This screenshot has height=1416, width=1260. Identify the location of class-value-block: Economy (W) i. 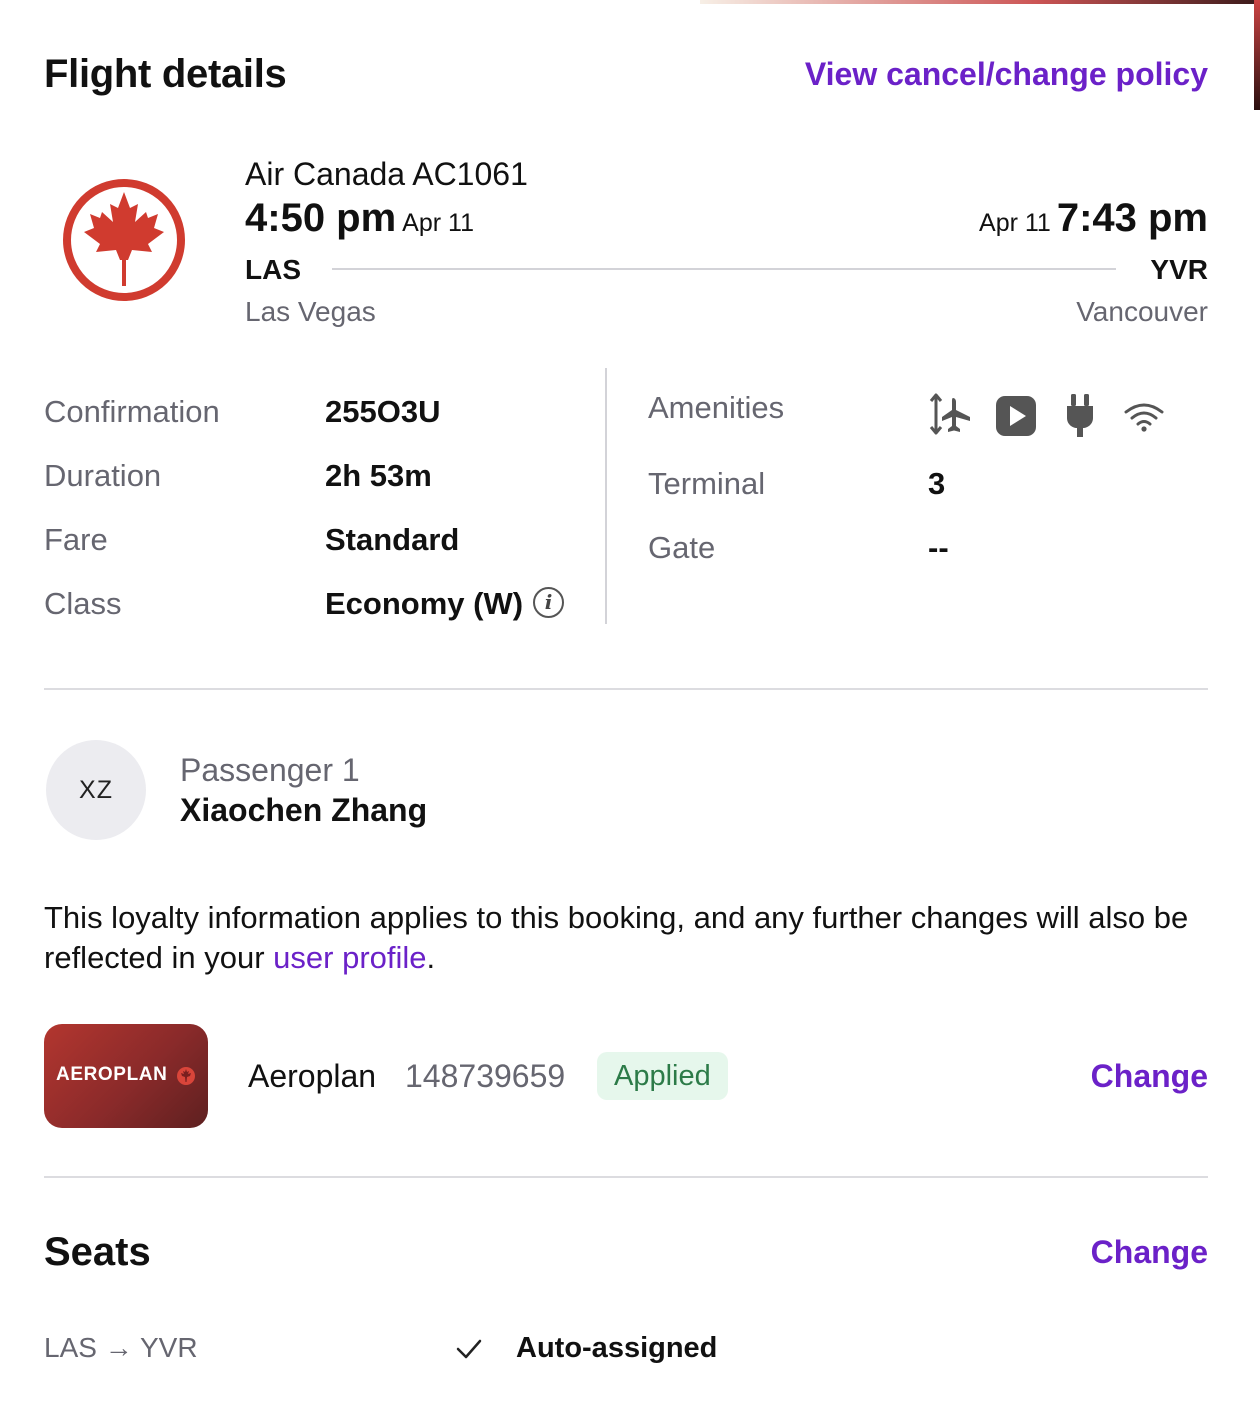
(445, 604).